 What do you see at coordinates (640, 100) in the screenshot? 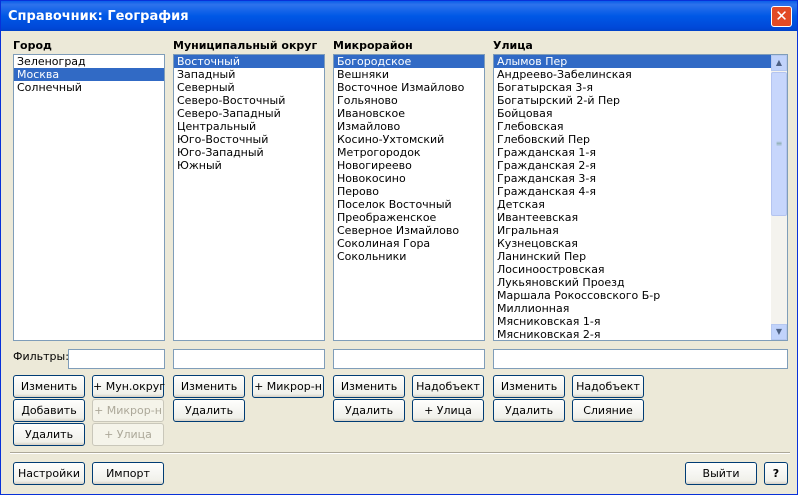
I see `list-item: Богатырский 2-й Пер` at bounding box center [640, 100].